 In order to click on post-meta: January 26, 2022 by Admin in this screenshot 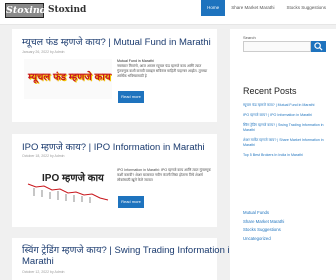, I will do `click(43, 52)`.